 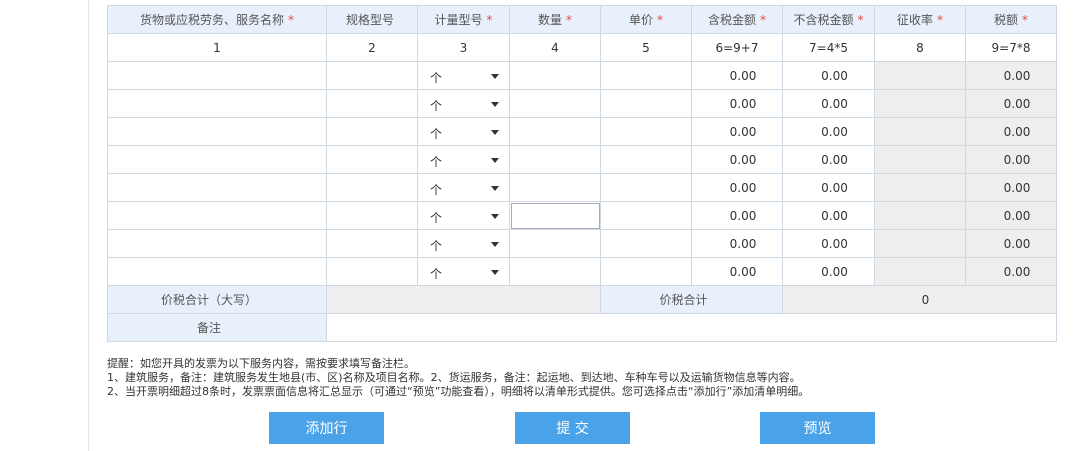 What do you see at coordinates (691, 299) in the screenshot?
I see `total-label: 价税合计` at bounding box center [691, 299].